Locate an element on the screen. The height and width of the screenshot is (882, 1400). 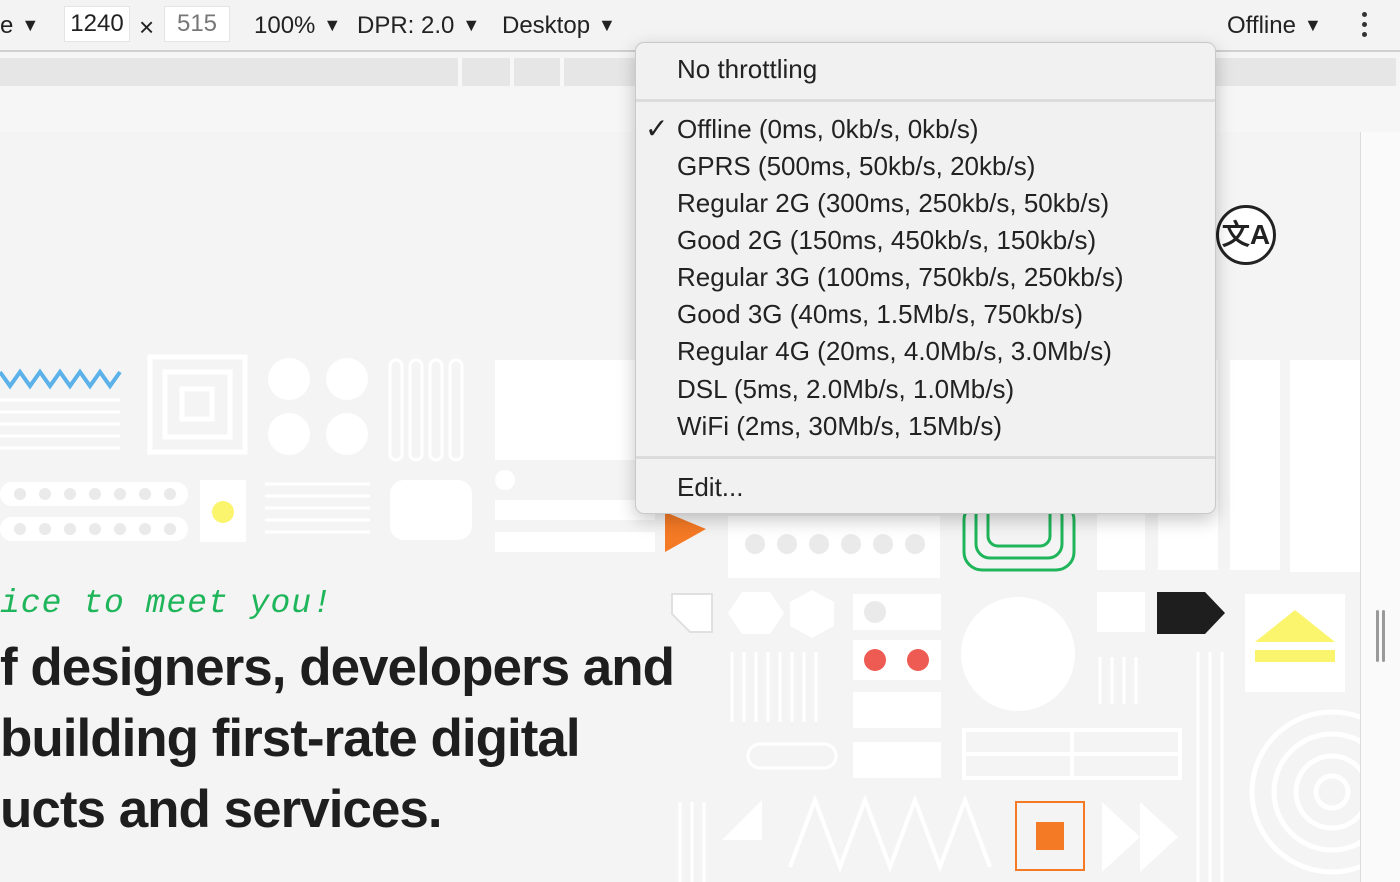
menu-item-regular-4g: Regular 4G (20ms, 4.0Mb/s, 3.0Mb/s) is located at coordinates (894, 351).